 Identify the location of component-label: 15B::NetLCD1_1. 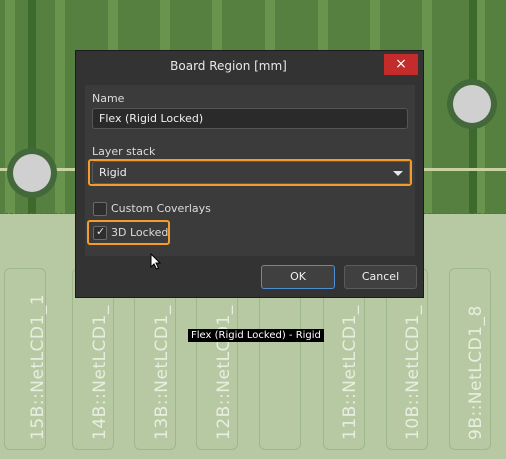
(38, 366).